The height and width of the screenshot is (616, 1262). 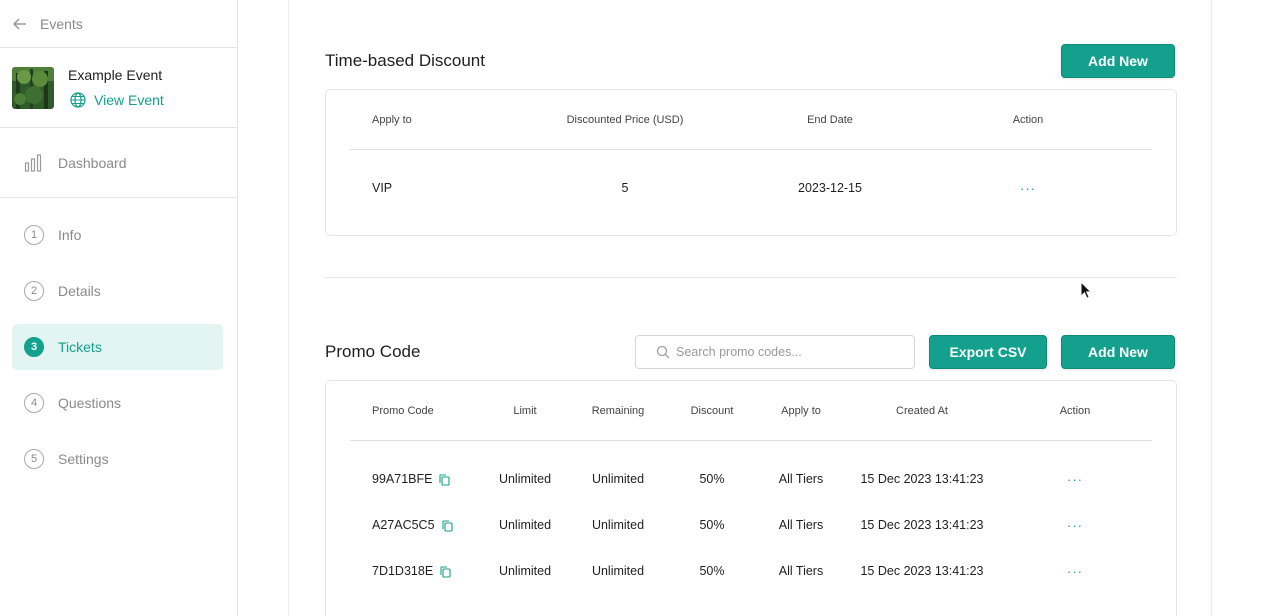 I want to click on event-card: Example Event View Event, so click(x=118, y=88).